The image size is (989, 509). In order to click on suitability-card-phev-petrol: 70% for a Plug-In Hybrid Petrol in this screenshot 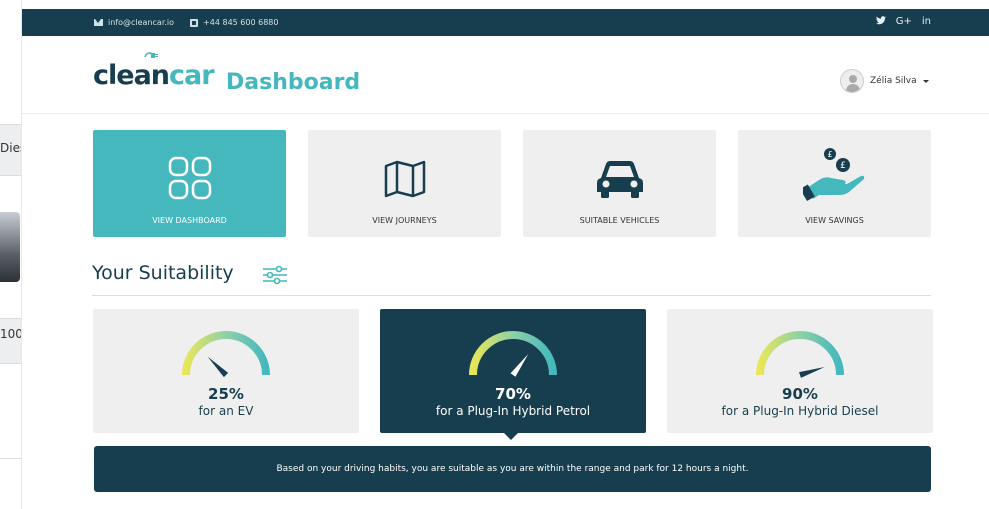, I will do `click(513, 371)`.